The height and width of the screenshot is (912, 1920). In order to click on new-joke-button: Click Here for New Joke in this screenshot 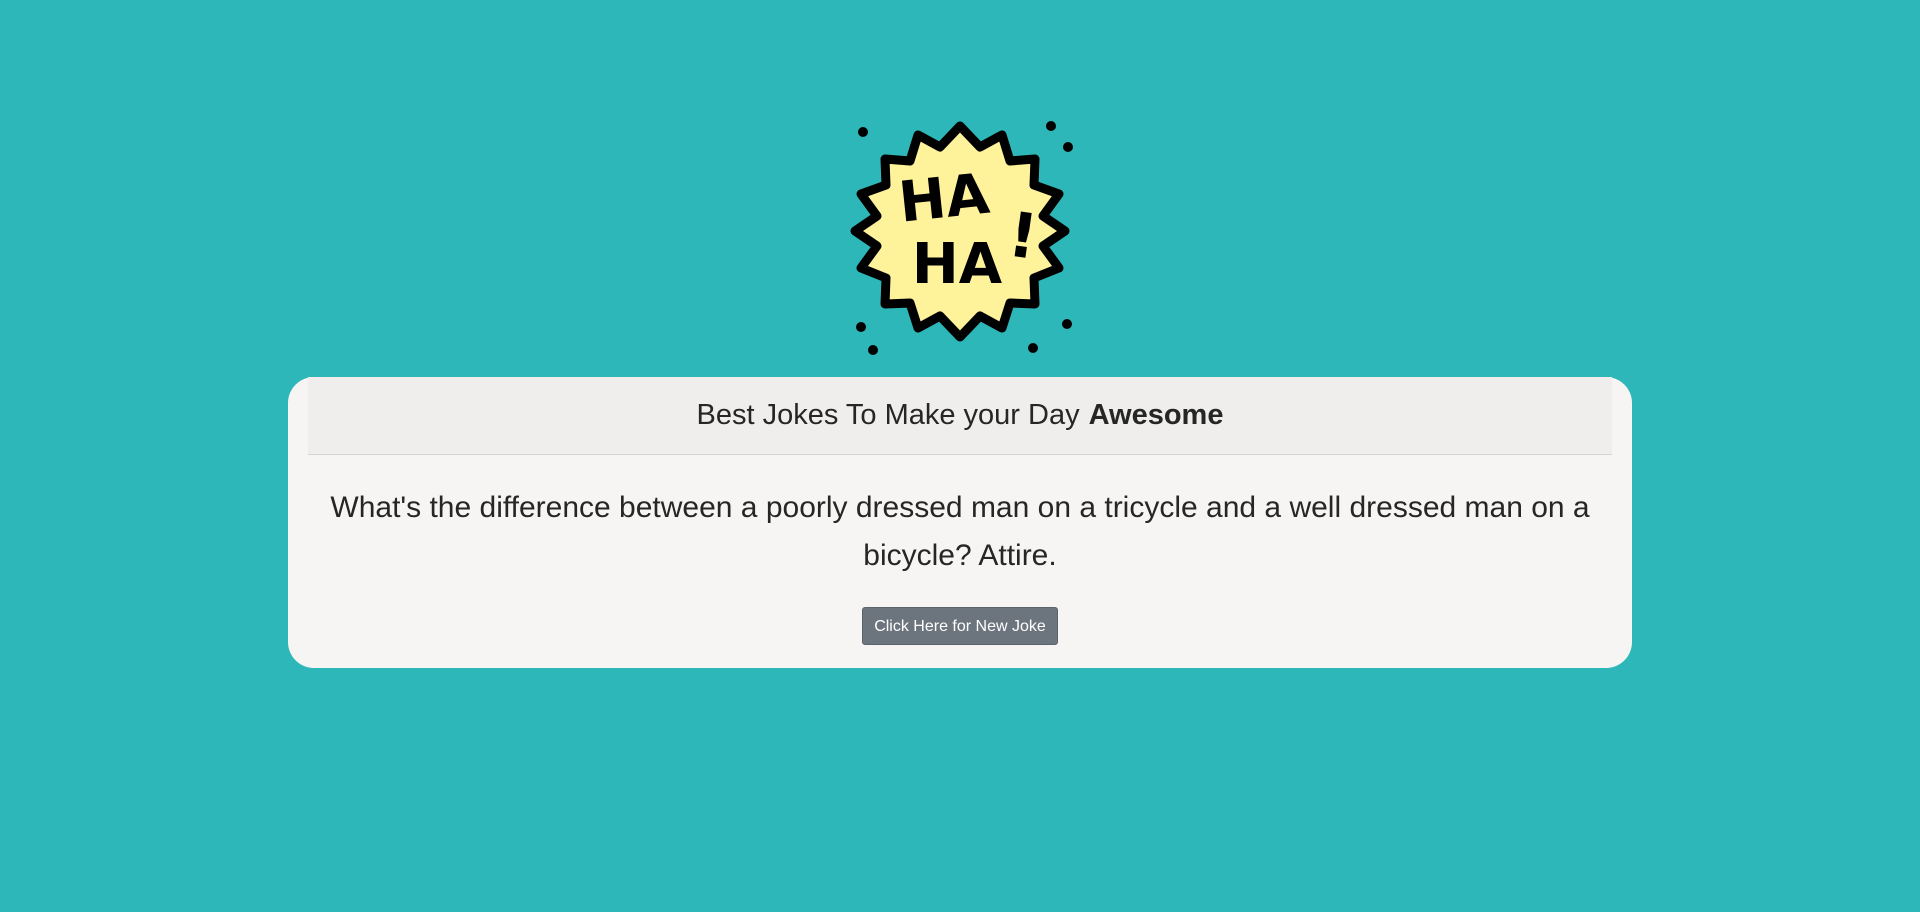, I will do `click(960, 626)`.